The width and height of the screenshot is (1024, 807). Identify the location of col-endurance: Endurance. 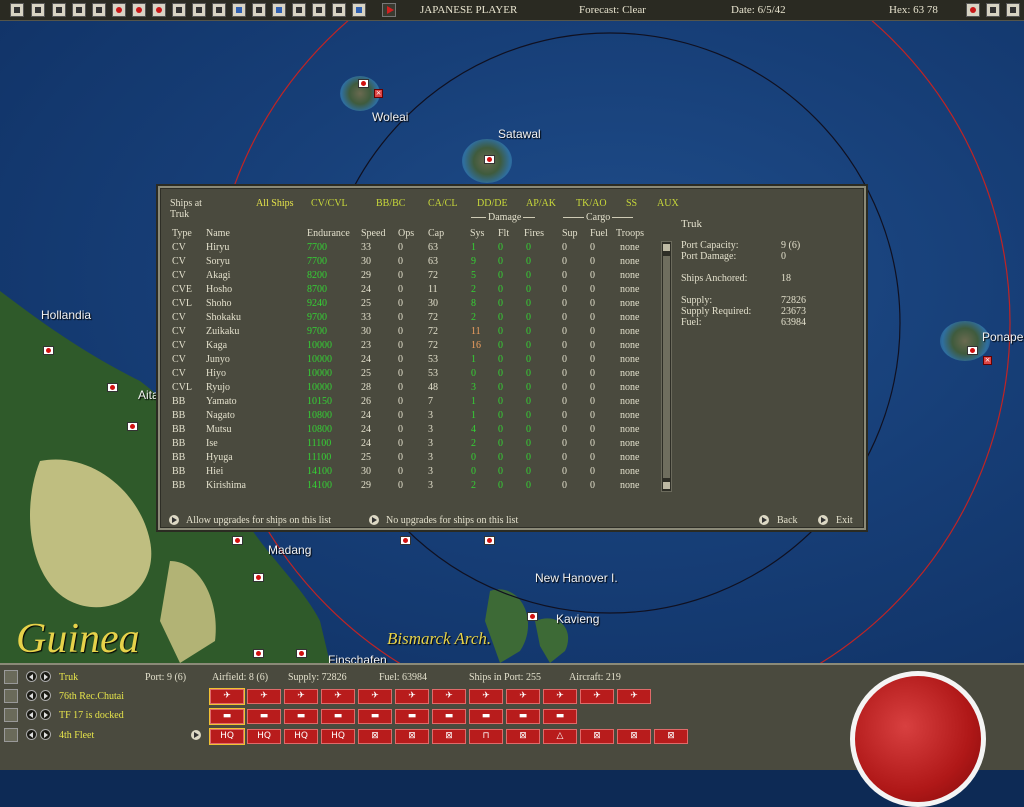
(328, 233).